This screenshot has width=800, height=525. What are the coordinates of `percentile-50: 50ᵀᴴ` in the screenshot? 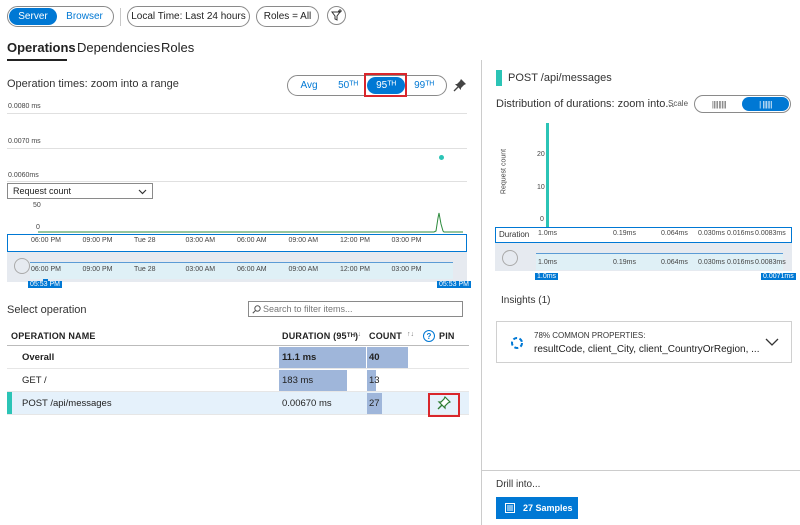 It's located at (348, 85).